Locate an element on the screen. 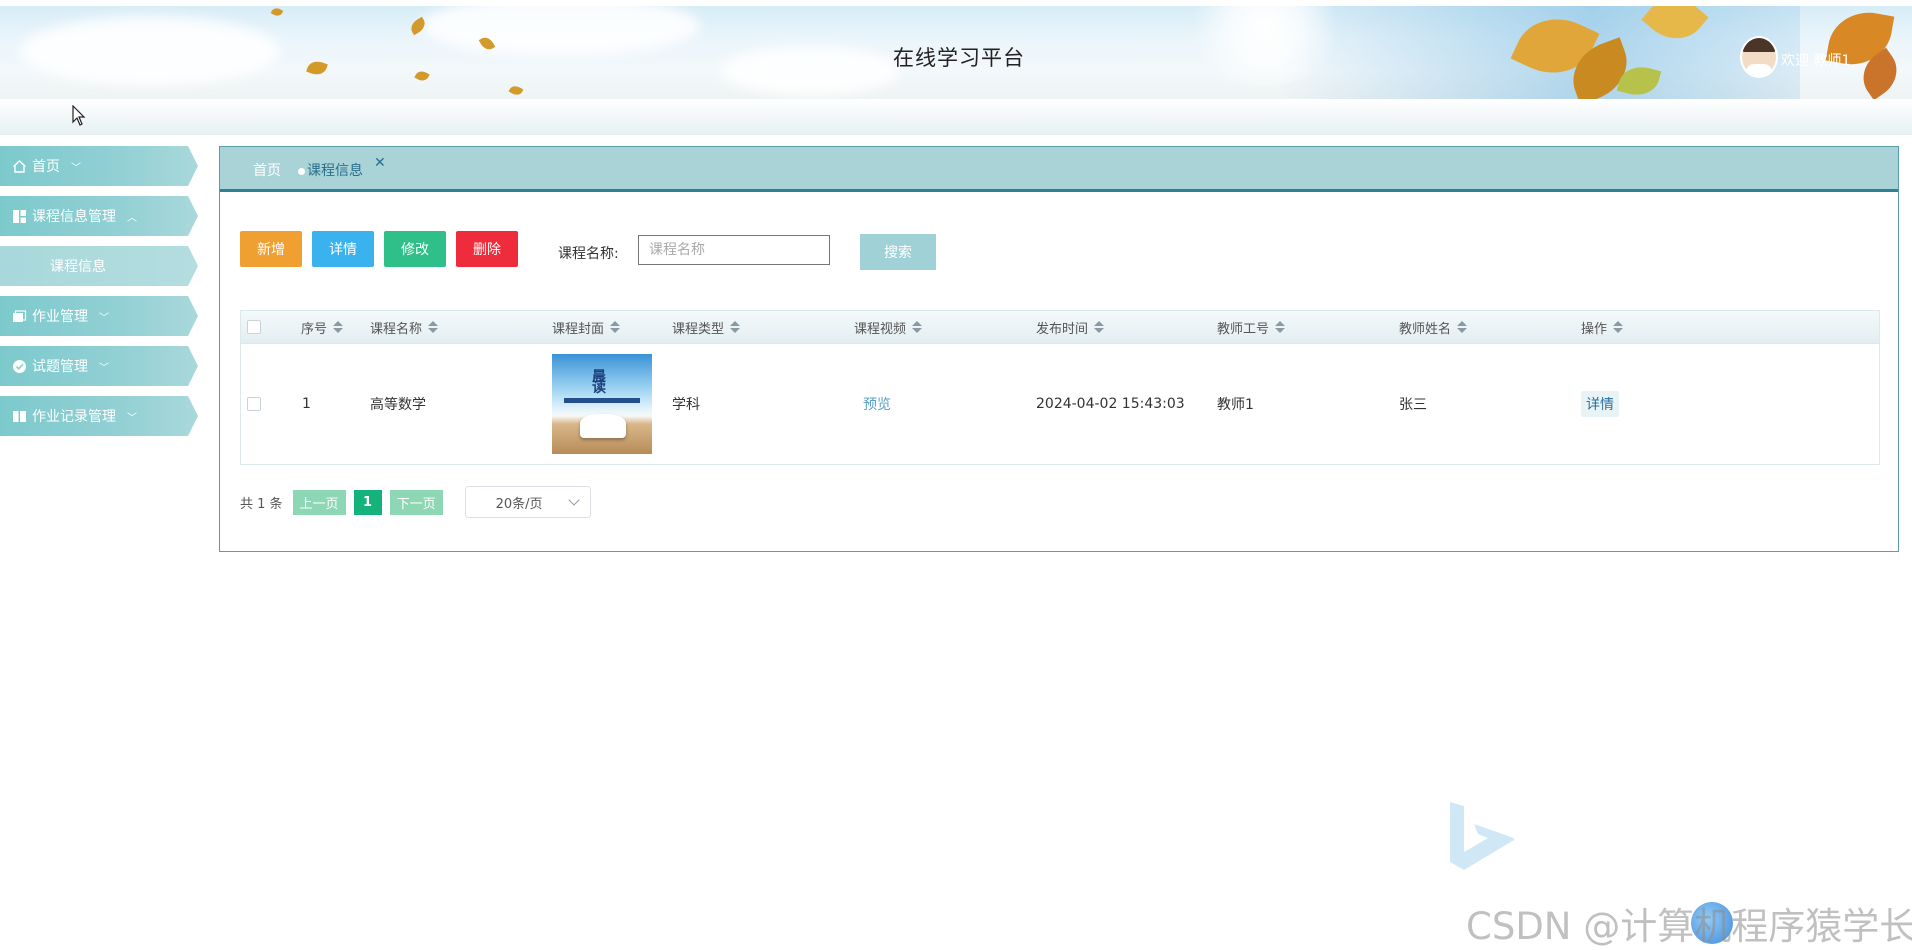 This screenshot has height=950, width=1912. sidebar-item-label: 试题管理 is located at coordinates (60, 367).